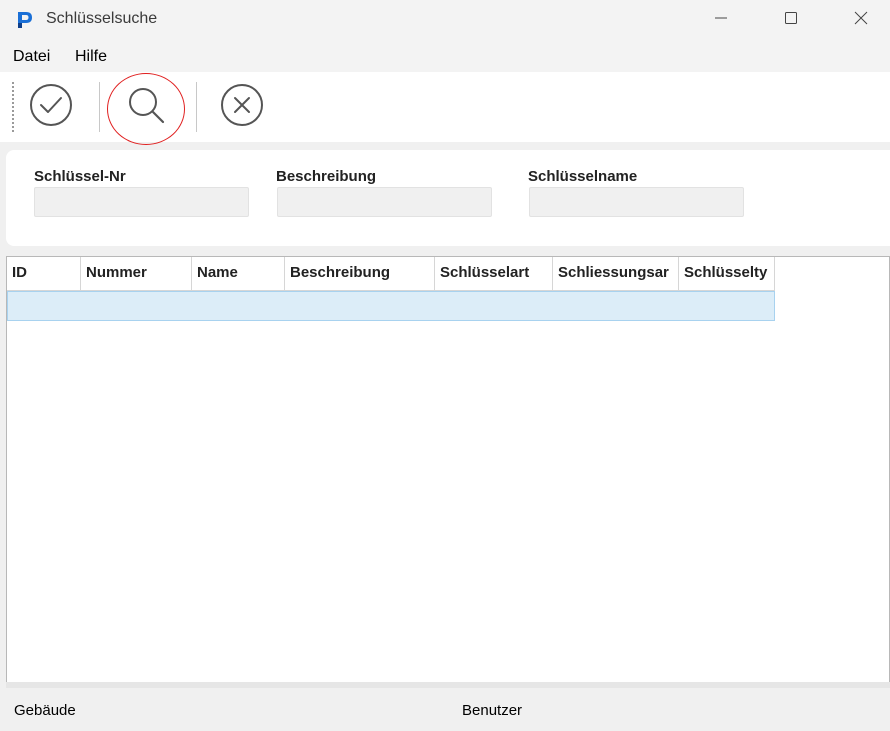 Image resolution: width=890 pixels, height=731 pixels. I want to click on minimize-button, so click(721, 20).